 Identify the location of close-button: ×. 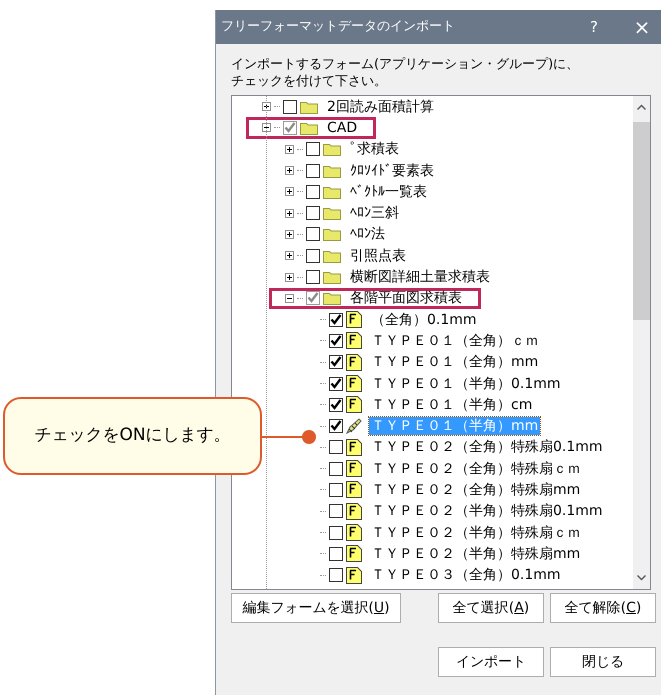
(642, 27).